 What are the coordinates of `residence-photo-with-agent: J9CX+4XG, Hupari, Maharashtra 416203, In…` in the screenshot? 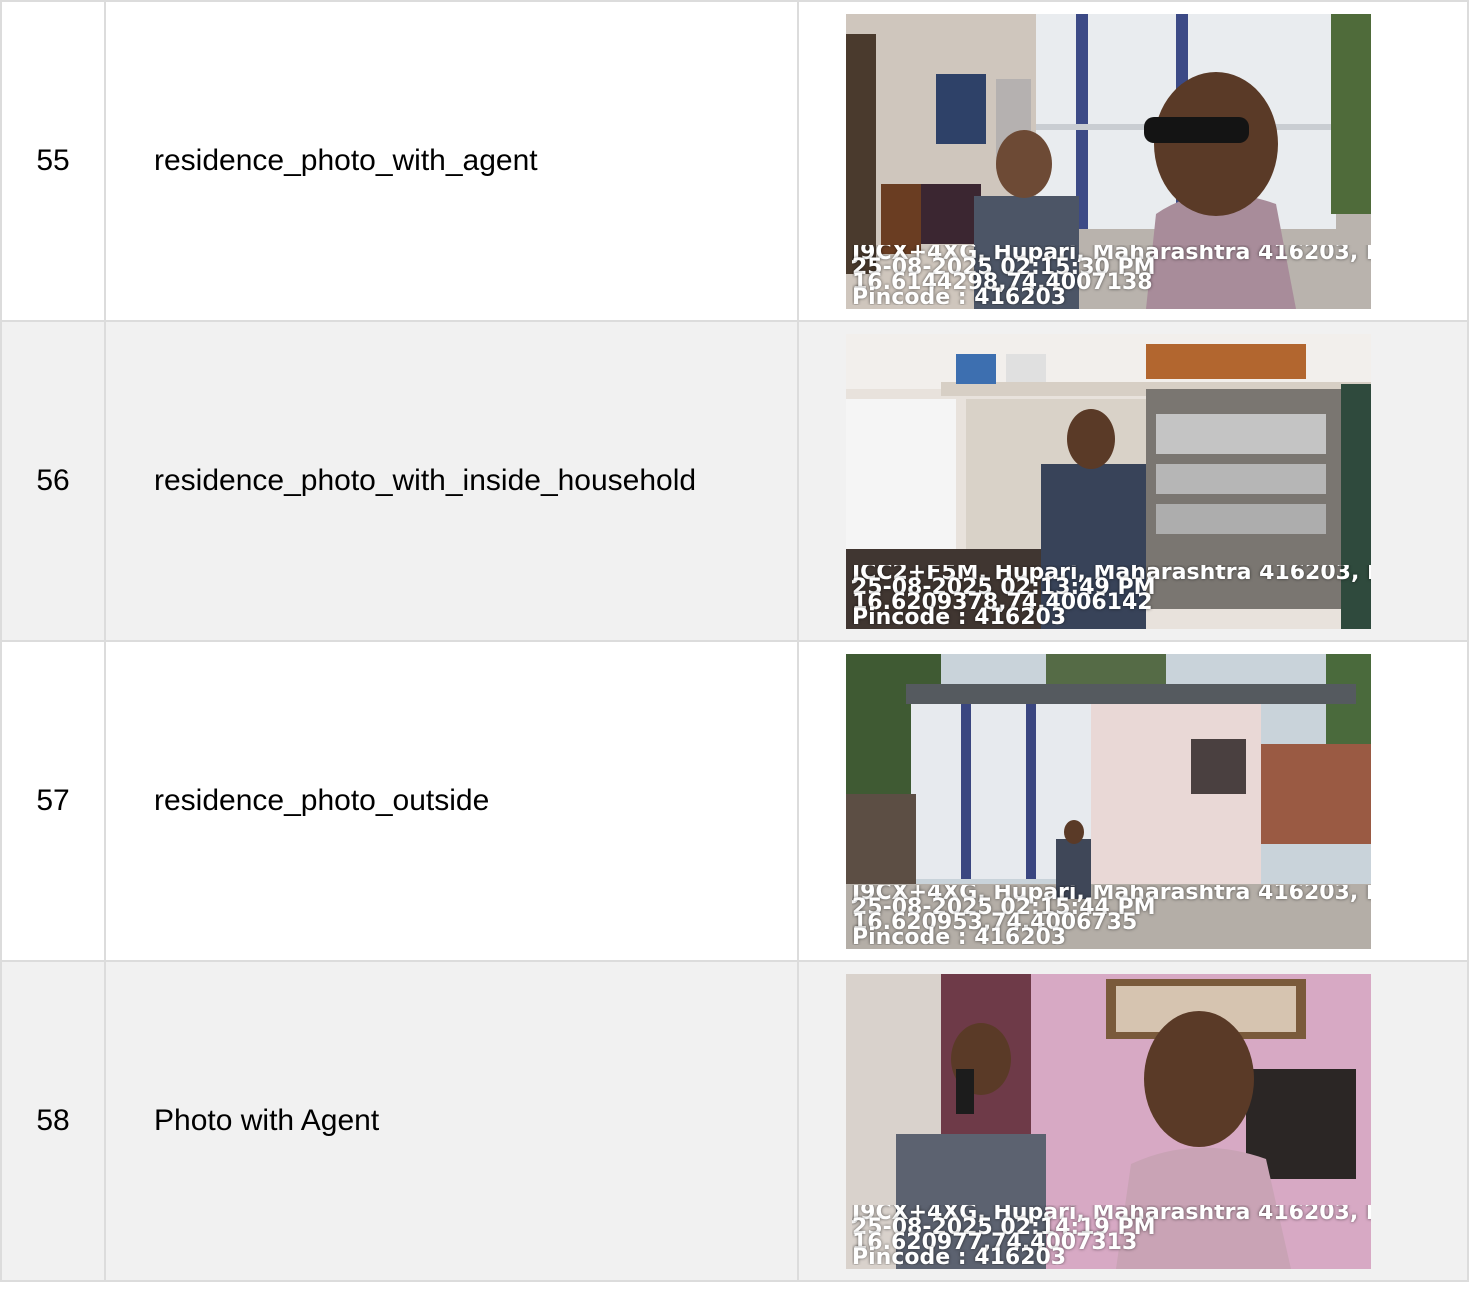 It's located at (1108, 161).